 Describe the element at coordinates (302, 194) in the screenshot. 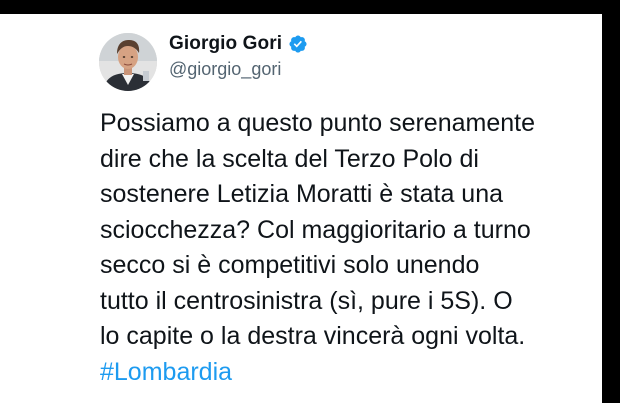

I see `tweet-line: sostenere Letizia Moratti è stata una` at that location.